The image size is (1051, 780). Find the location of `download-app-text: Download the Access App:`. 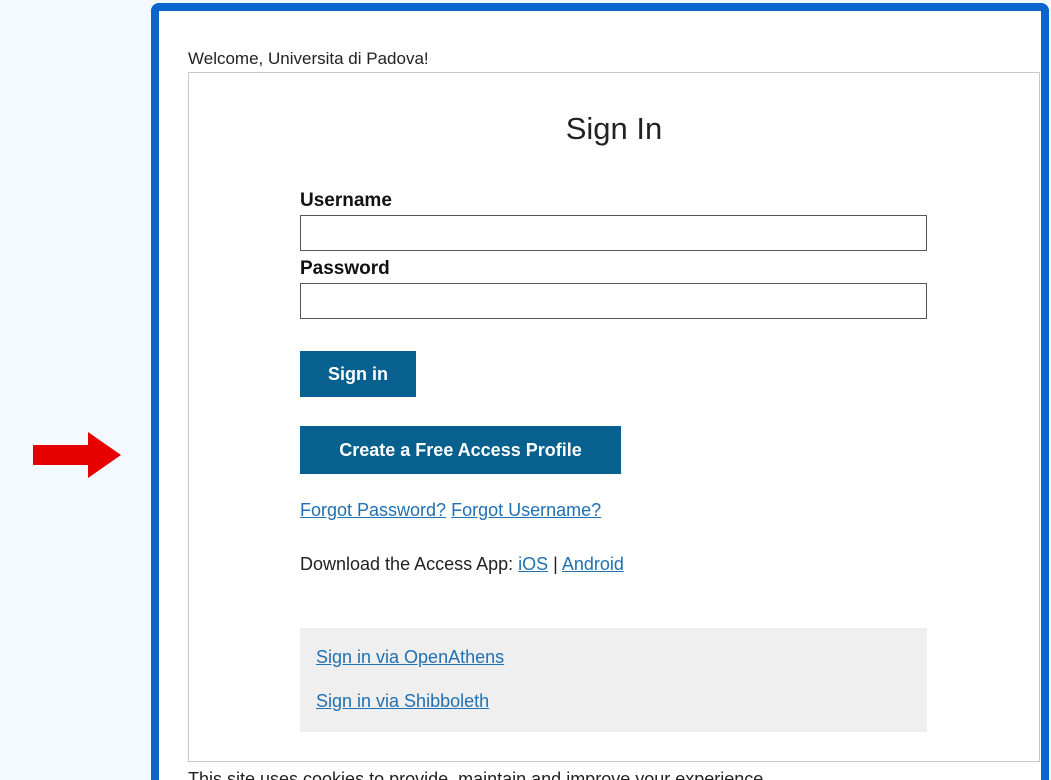

download-app-text: Download the Access App: is located at coordinates (409, 564).